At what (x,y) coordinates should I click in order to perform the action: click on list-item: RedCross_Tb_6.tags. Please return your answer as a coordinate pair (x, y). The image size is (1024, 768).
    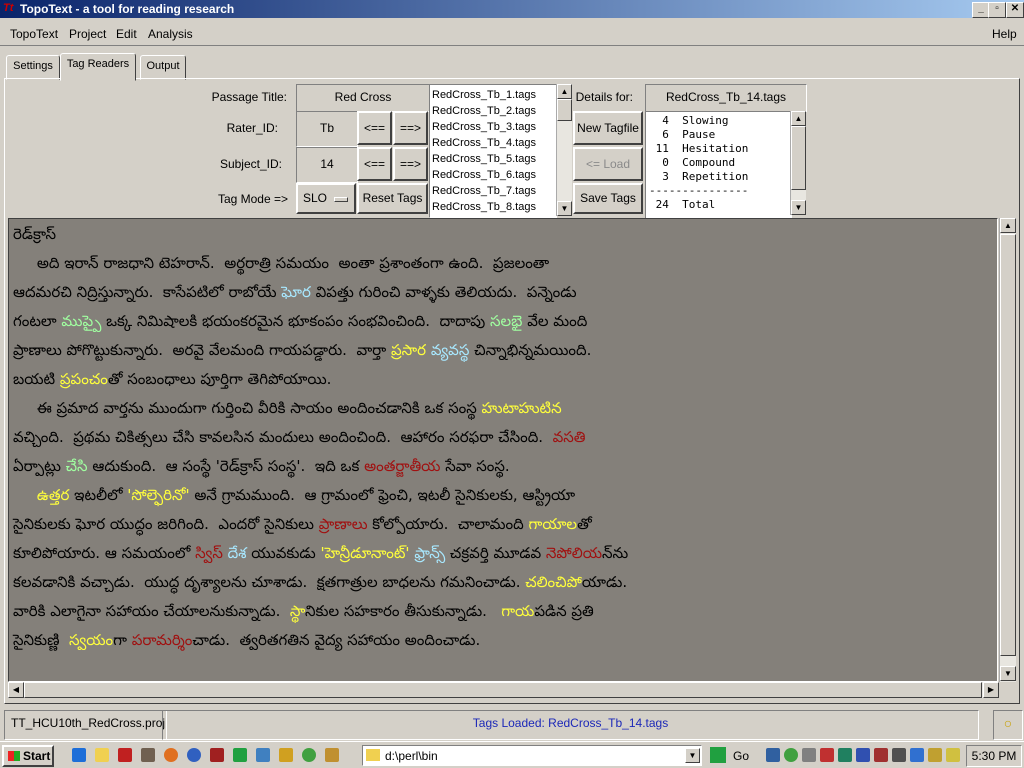
    Looking at the image, I should click on (493, 175).